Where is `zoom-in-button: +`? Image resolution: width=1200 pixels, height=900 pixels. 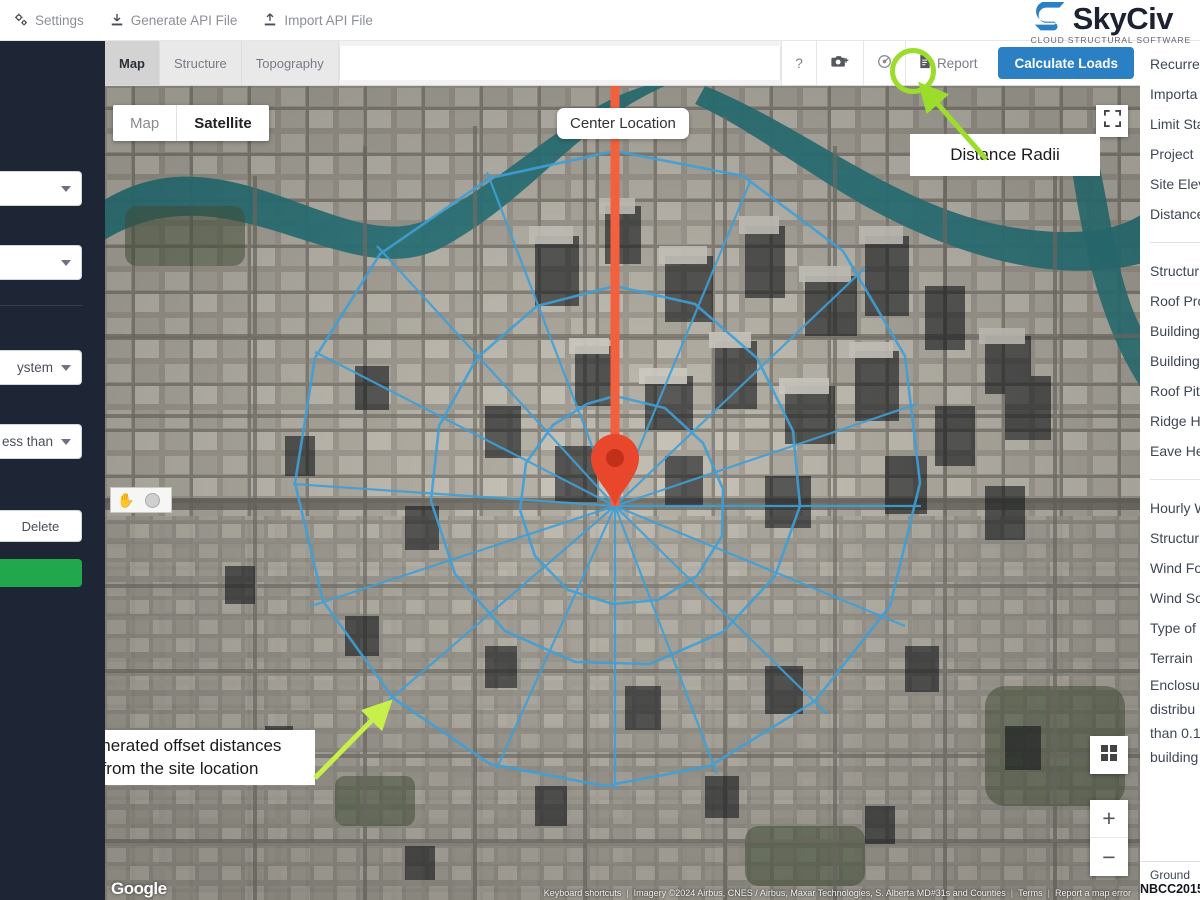
zoom-in-button: + is located at coordinates (1109, 819).